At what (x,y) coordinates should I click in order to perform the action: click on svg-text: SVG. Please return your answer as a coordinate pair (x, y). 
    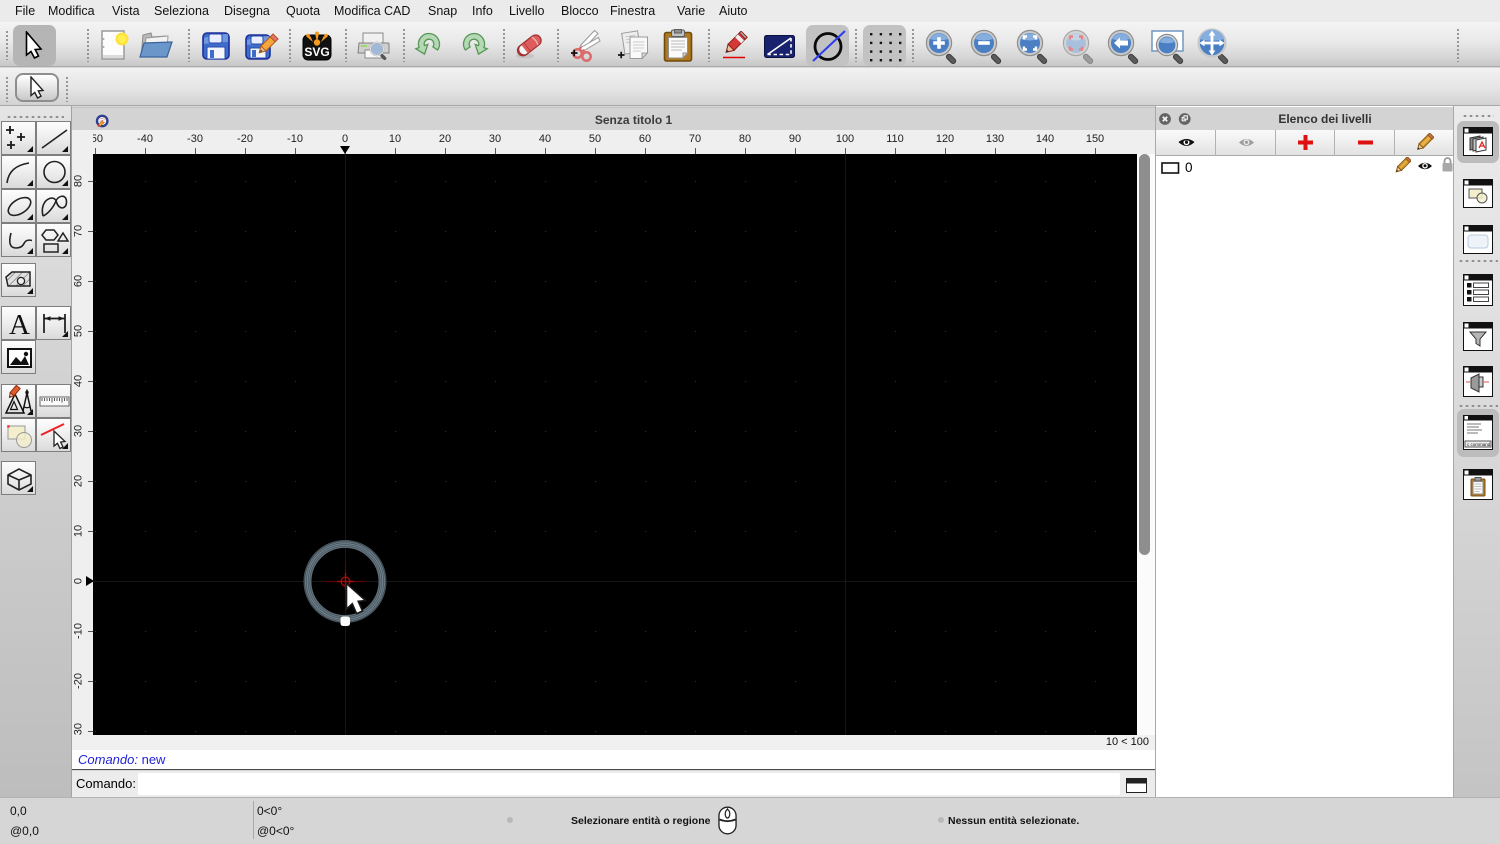
    Looking at the image, I should click on (316, 52).